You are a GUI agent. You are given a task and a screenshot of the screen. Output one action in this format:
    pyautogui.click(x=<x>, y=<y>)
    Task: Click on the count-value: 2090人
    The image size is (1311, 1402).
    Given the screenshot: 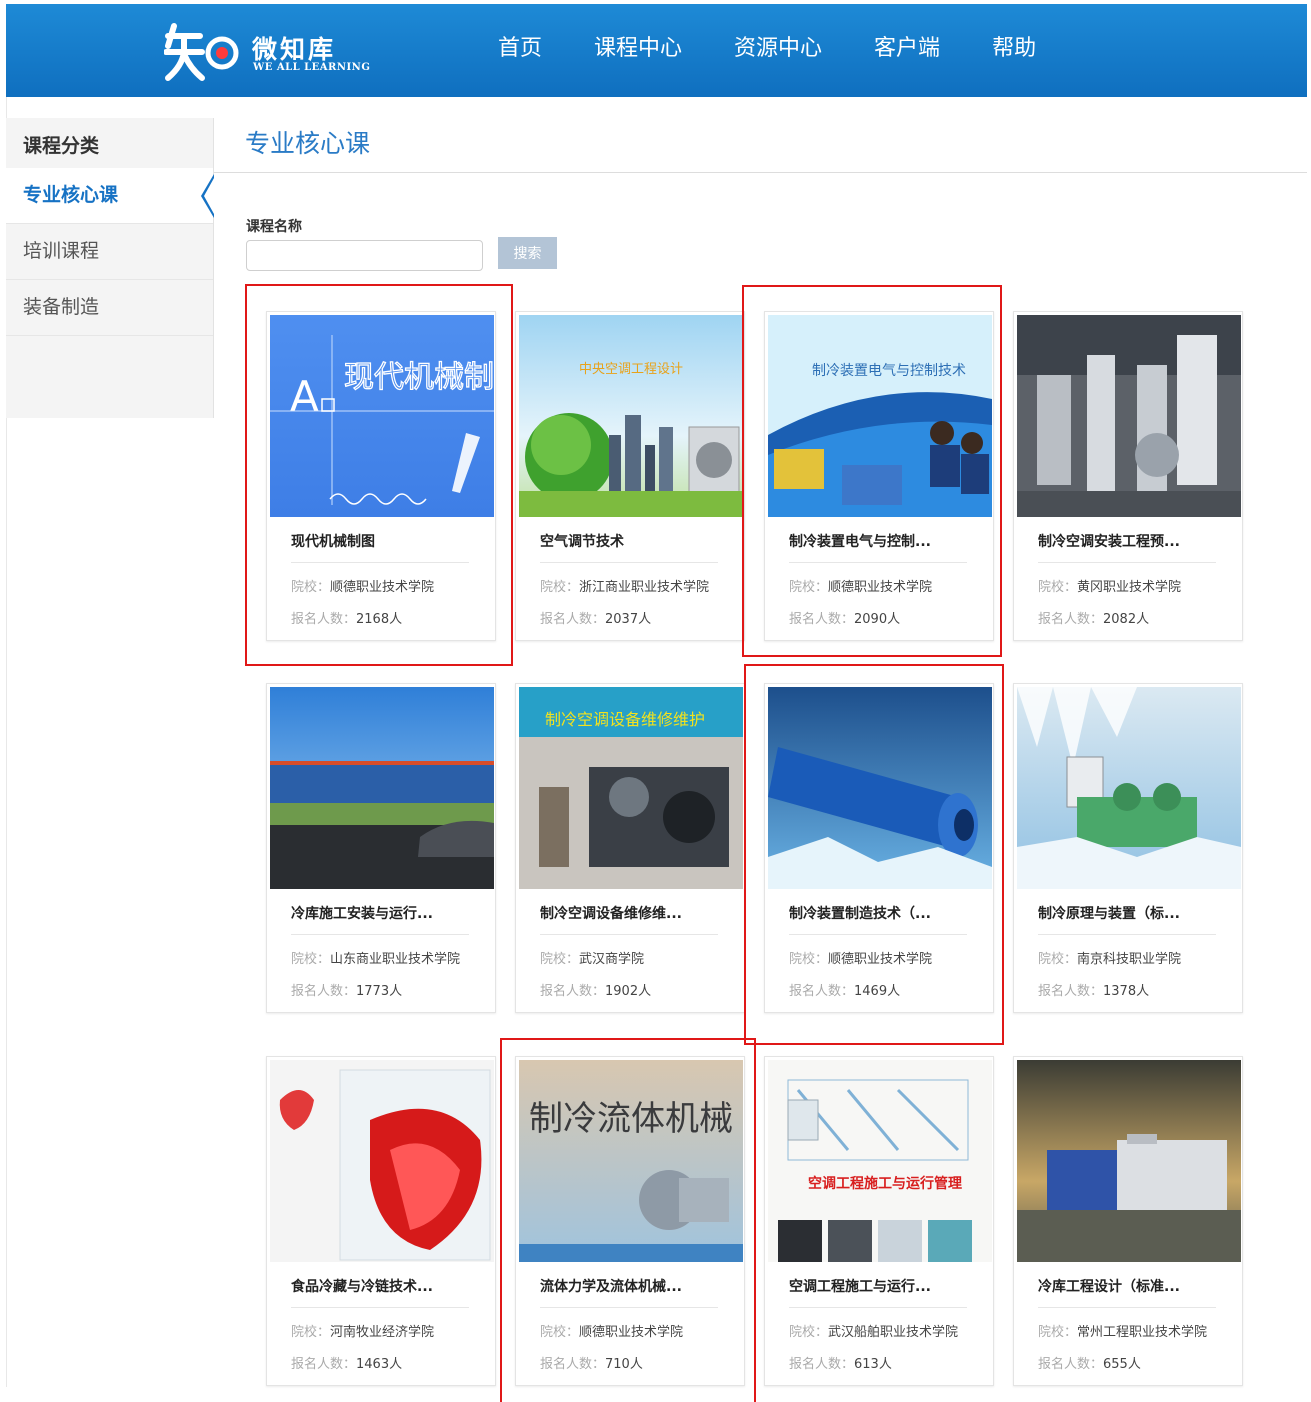 What is the action you would take?
    pyautogui.click(x=877, y=619)
    